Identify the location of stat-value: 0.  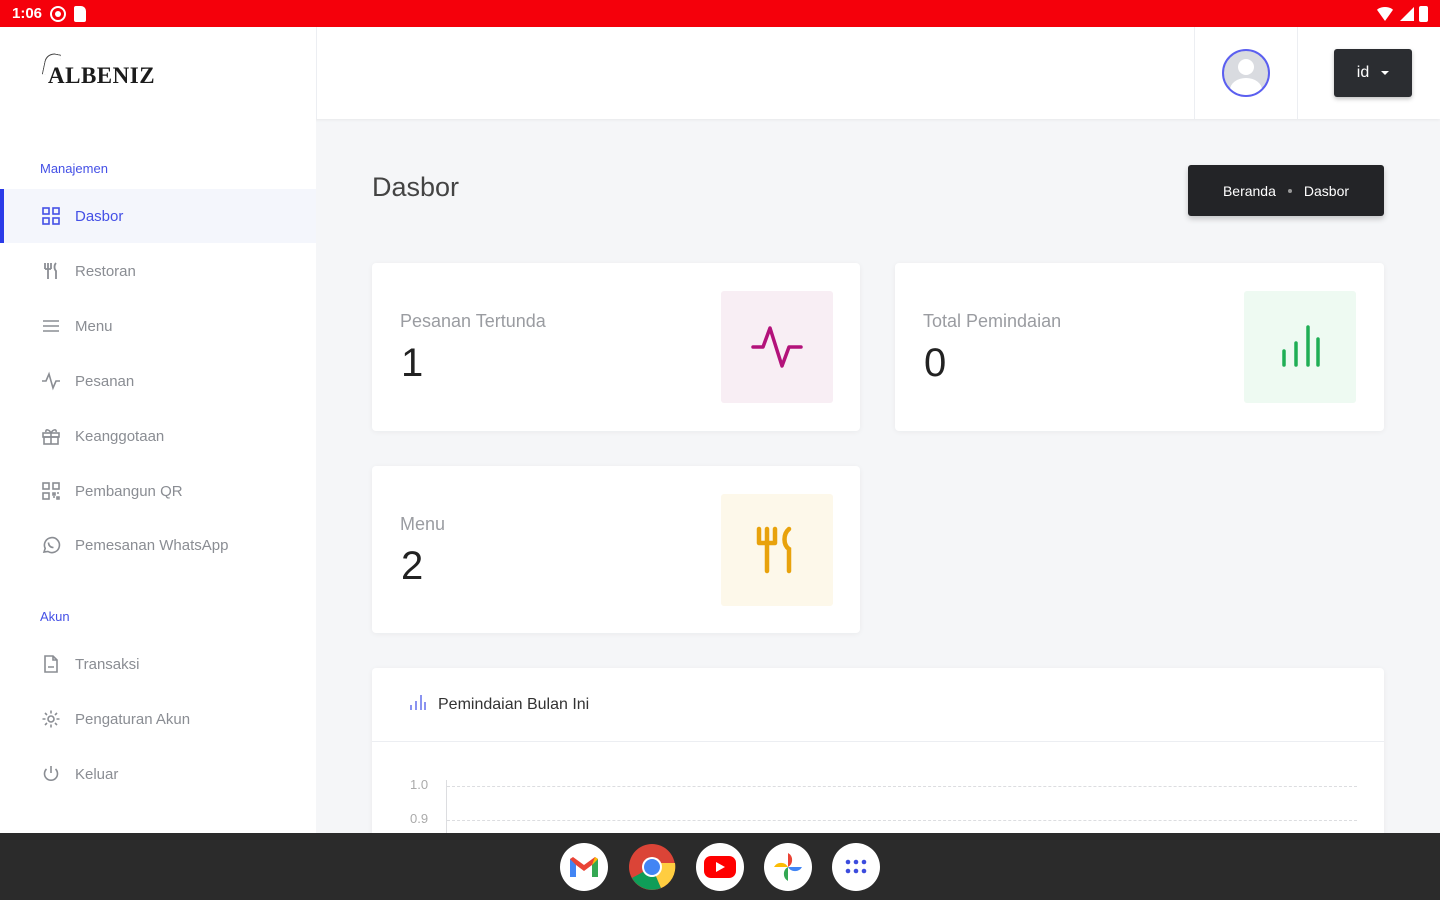
(935, 363).